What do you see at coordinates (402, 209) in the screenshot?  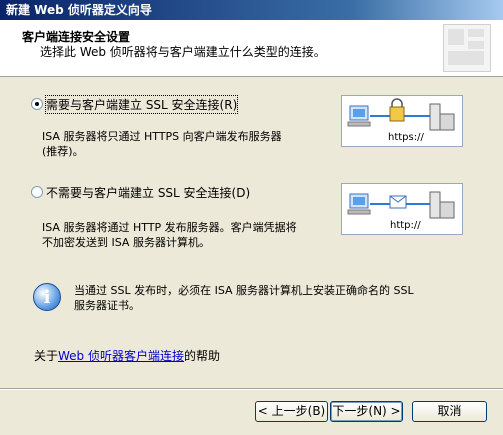 I see `http-diagram: http://` at bounding box center [402, 209].